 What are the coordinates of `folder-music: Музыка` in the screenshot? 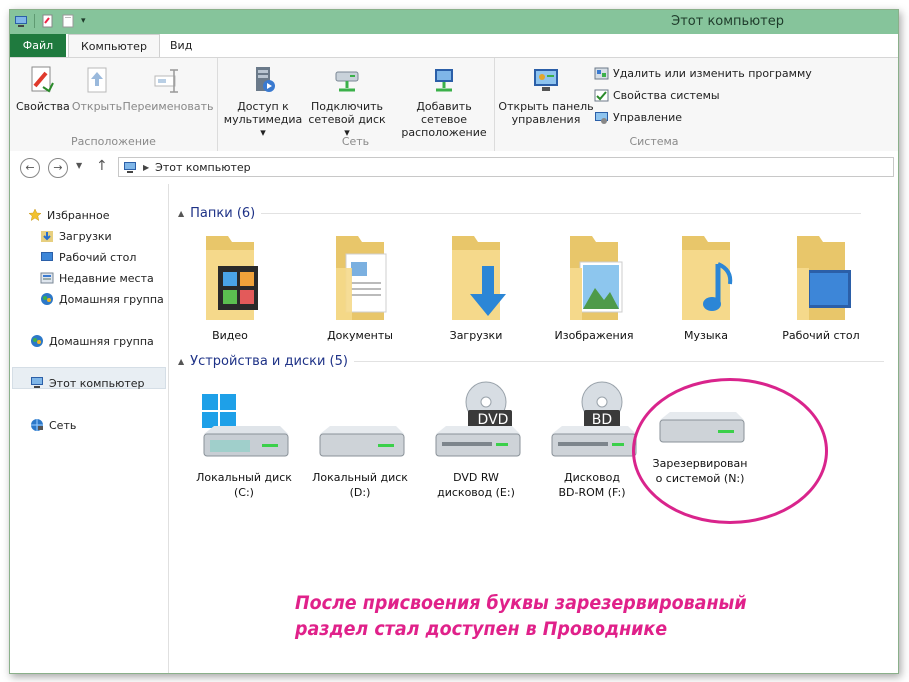 It's located at (706, 285).